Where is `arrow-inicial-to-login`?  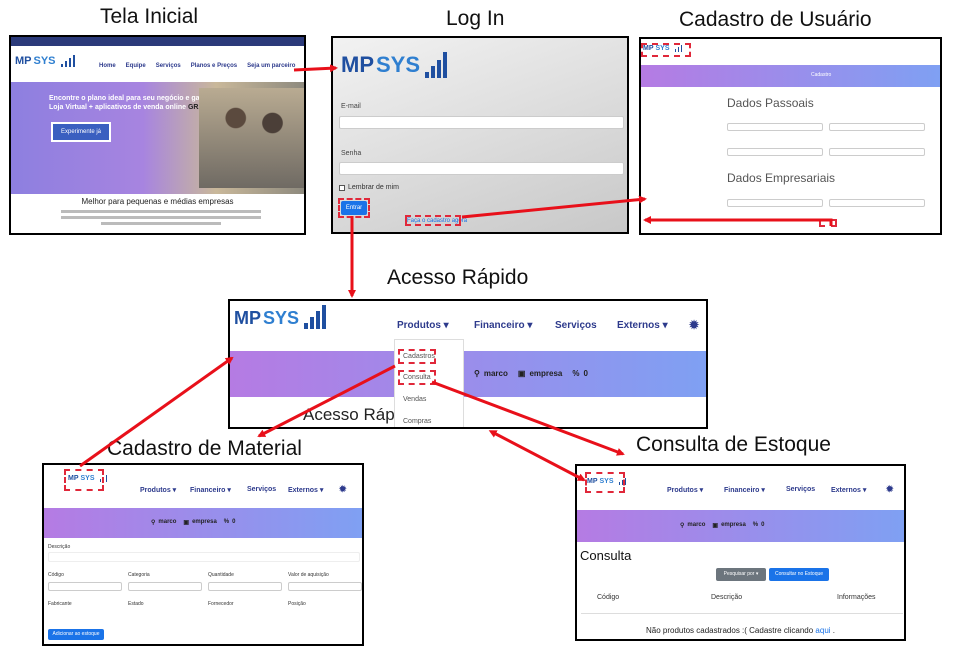
arrow-inicial-to-login is located at coordinates (315, 68).